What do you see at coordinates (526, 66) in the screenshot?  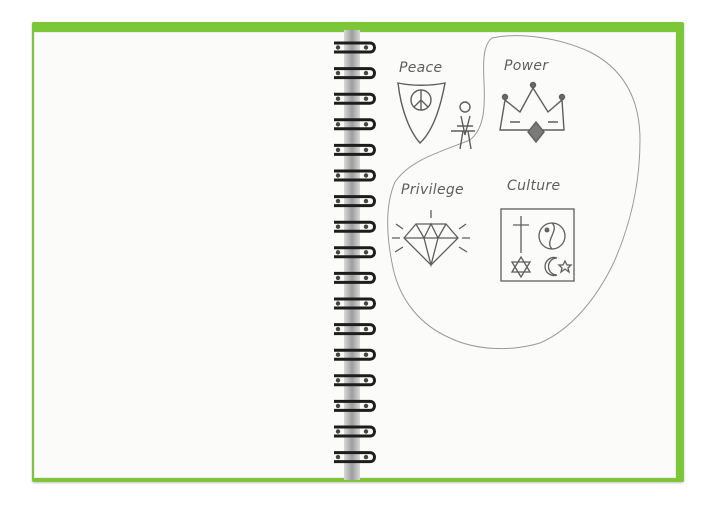 I see `label-power: Power` at bounding box center [526, 66].